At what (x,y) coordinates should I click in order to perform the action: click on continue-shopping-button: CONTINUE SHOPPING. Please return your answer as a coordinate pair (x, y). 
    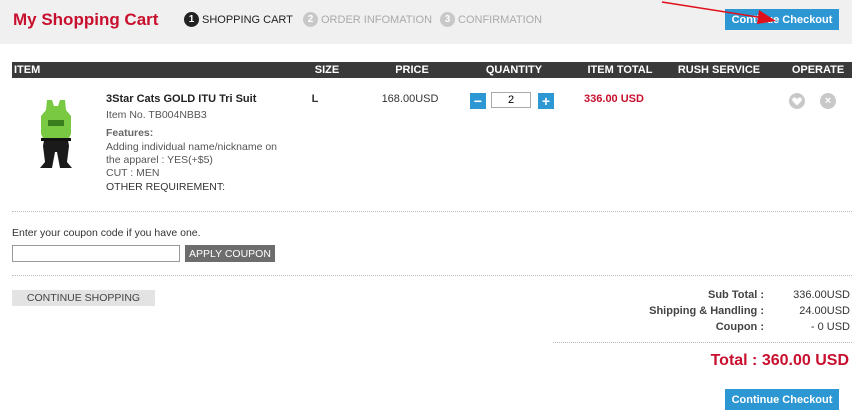
    Looking at the image, I should click on (83, 298).